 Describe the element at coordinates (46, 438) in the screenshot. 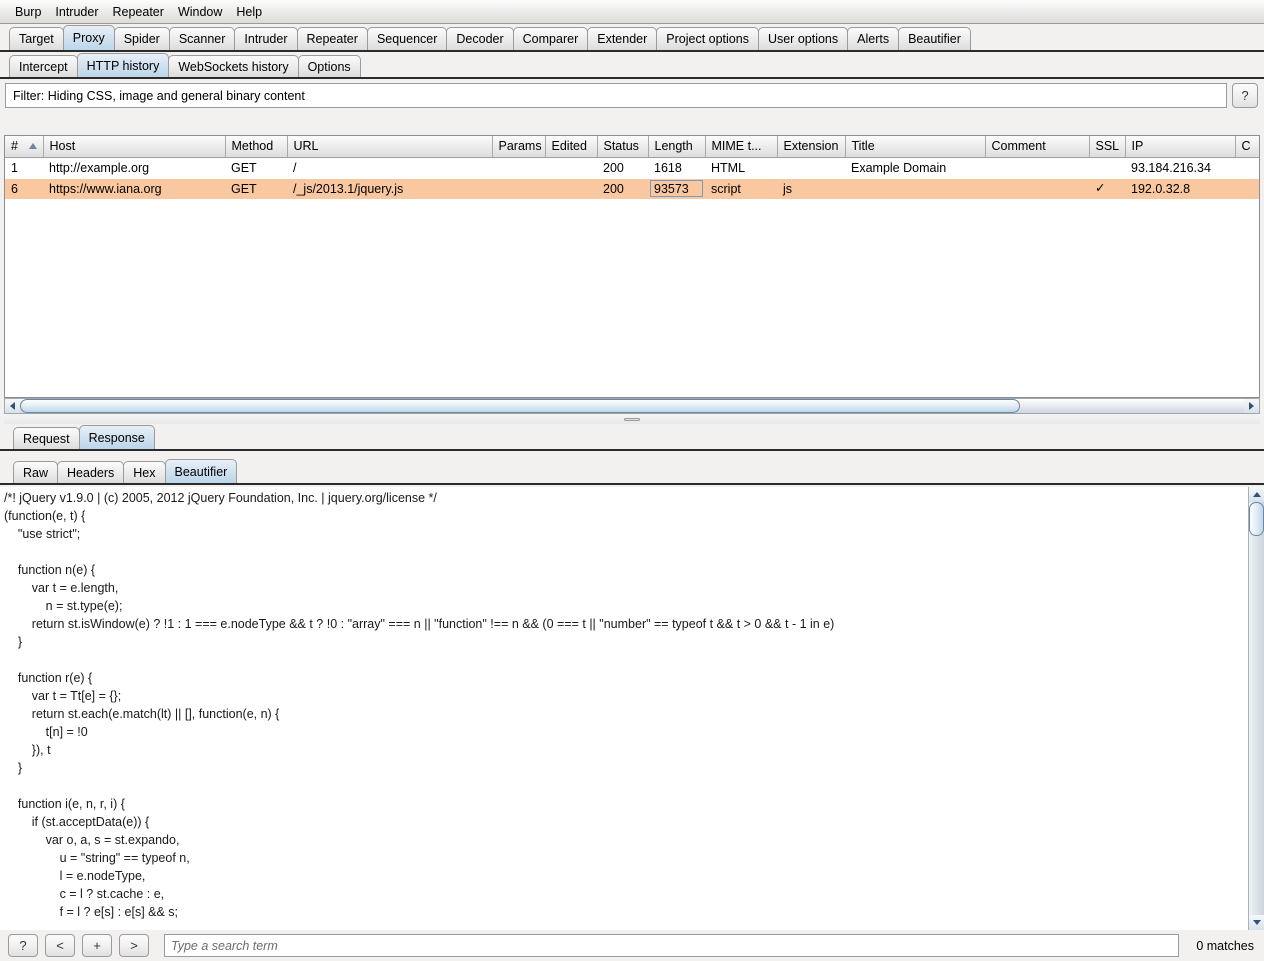

I see `tab-request: Request` at that location.